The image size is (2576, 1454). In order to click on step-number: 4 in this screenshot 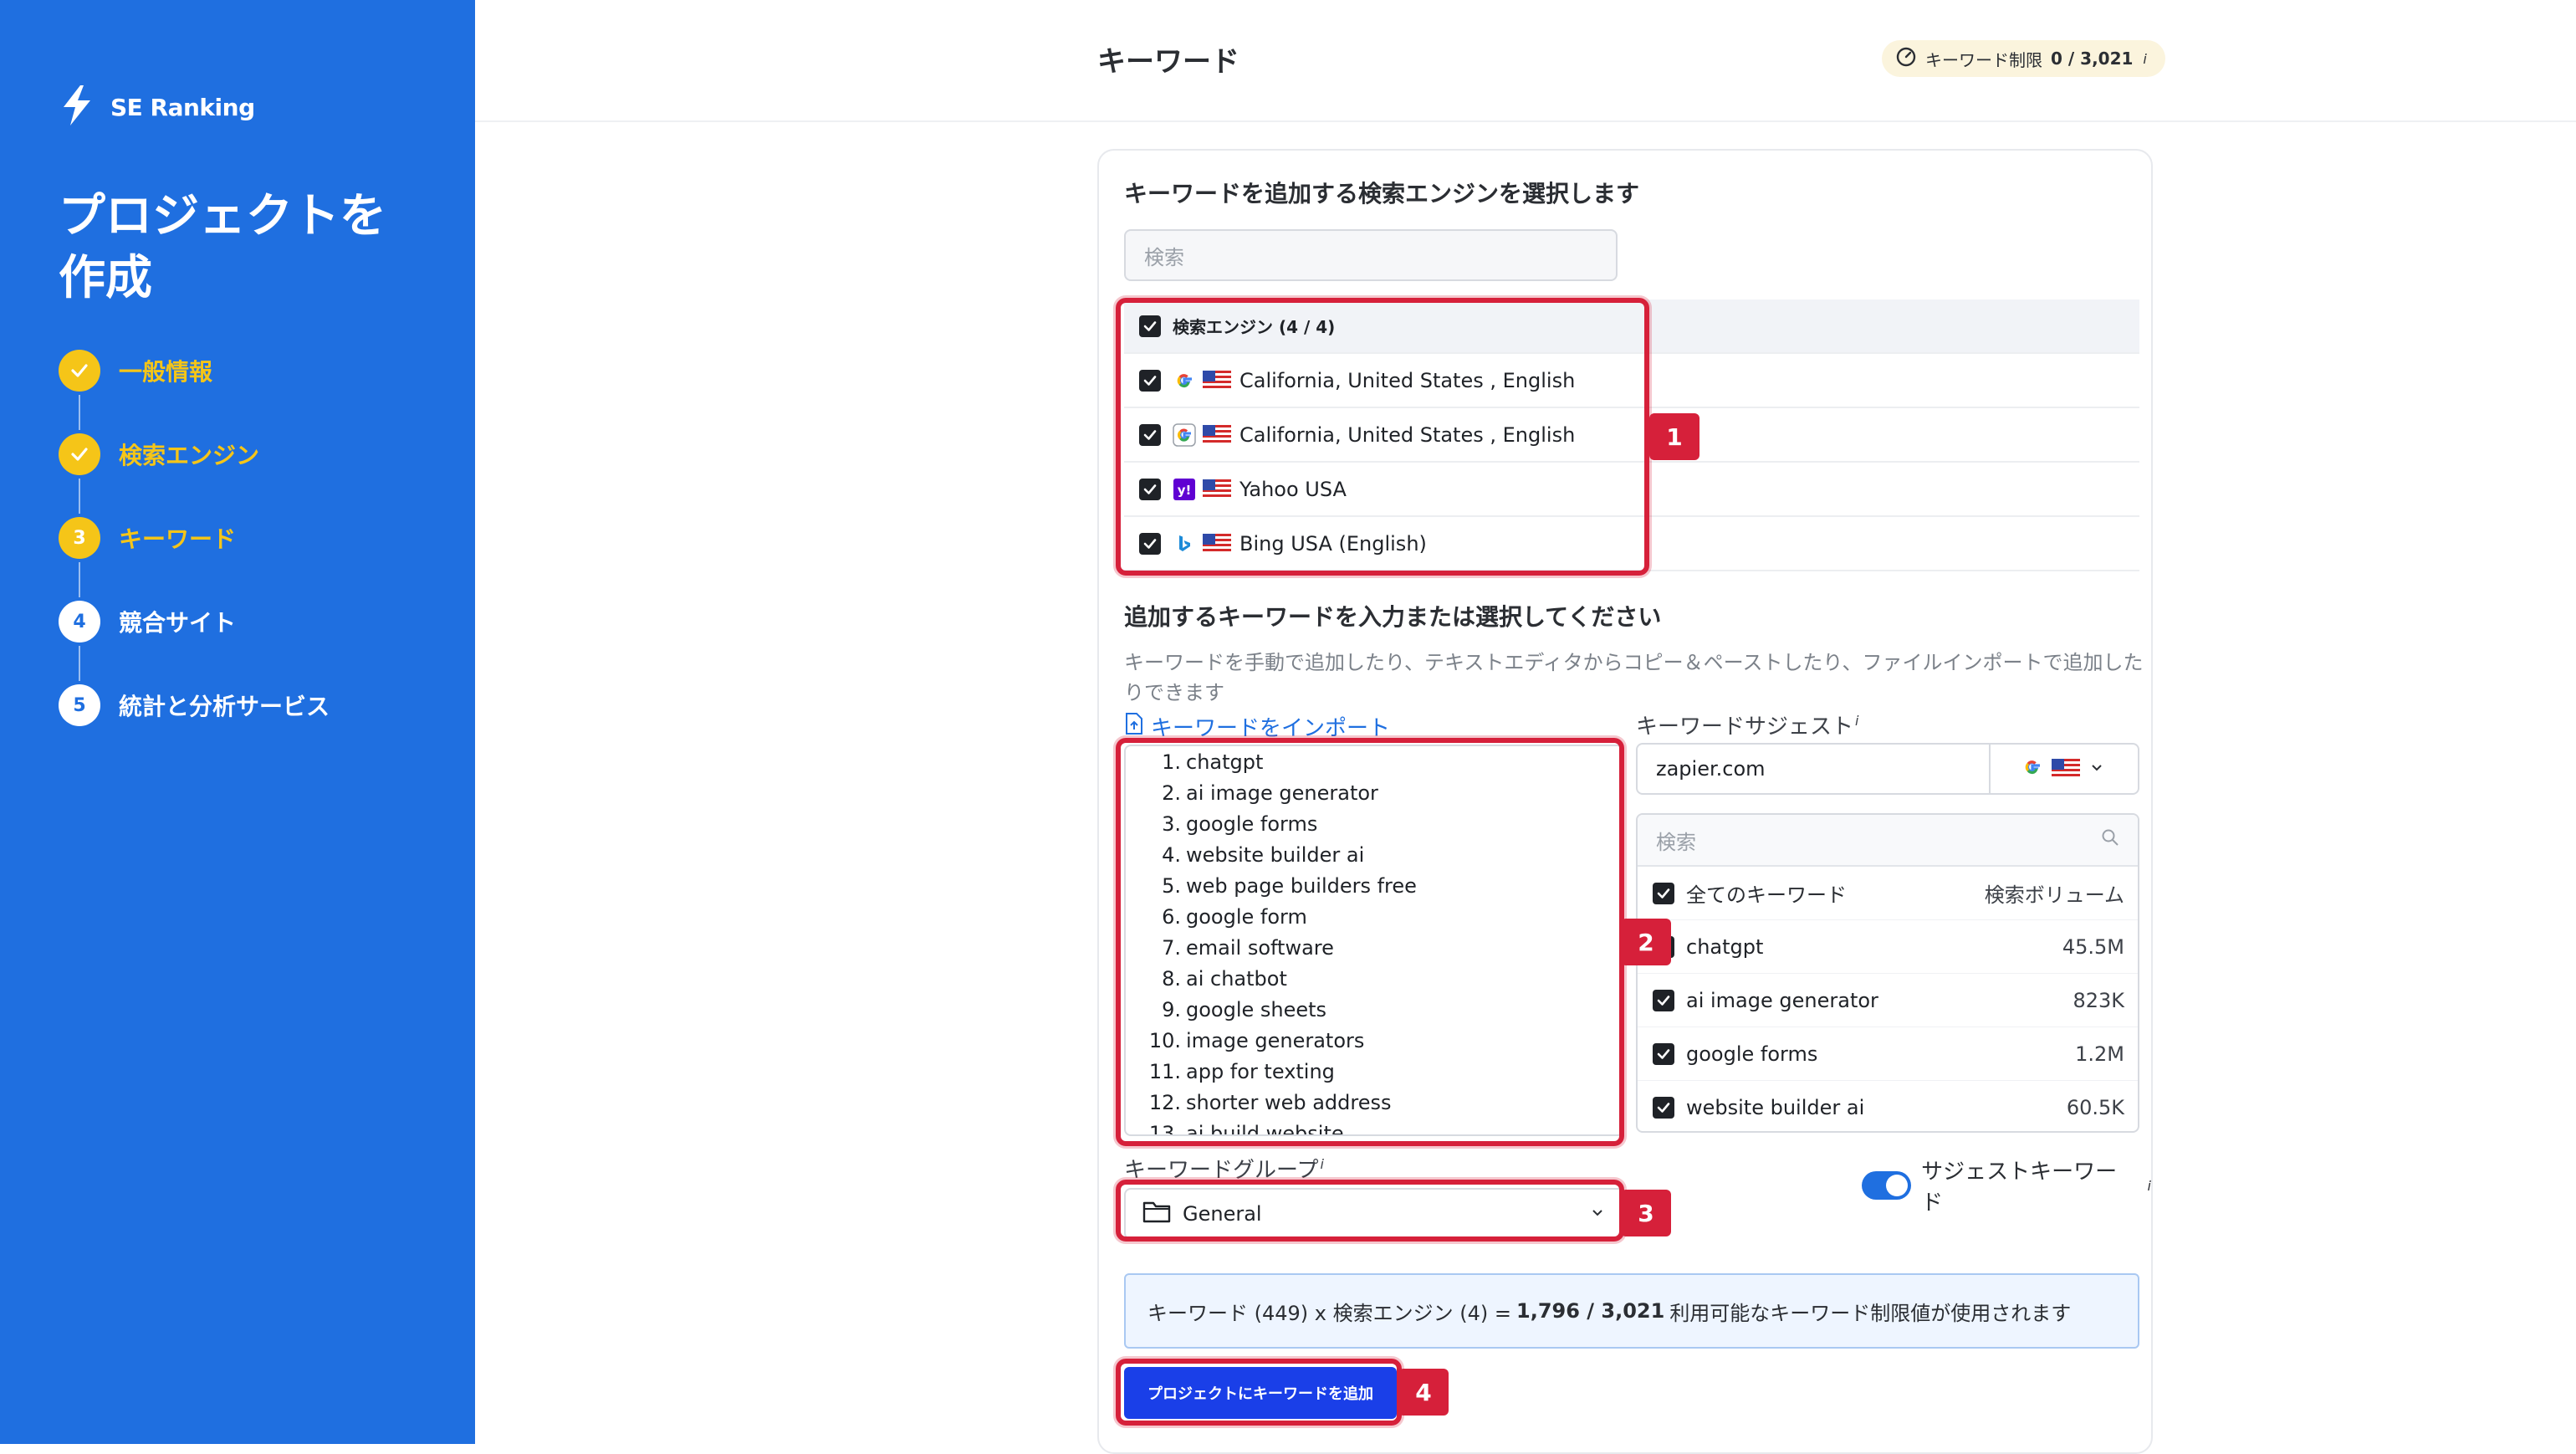, I will do `click(79, 622)`.